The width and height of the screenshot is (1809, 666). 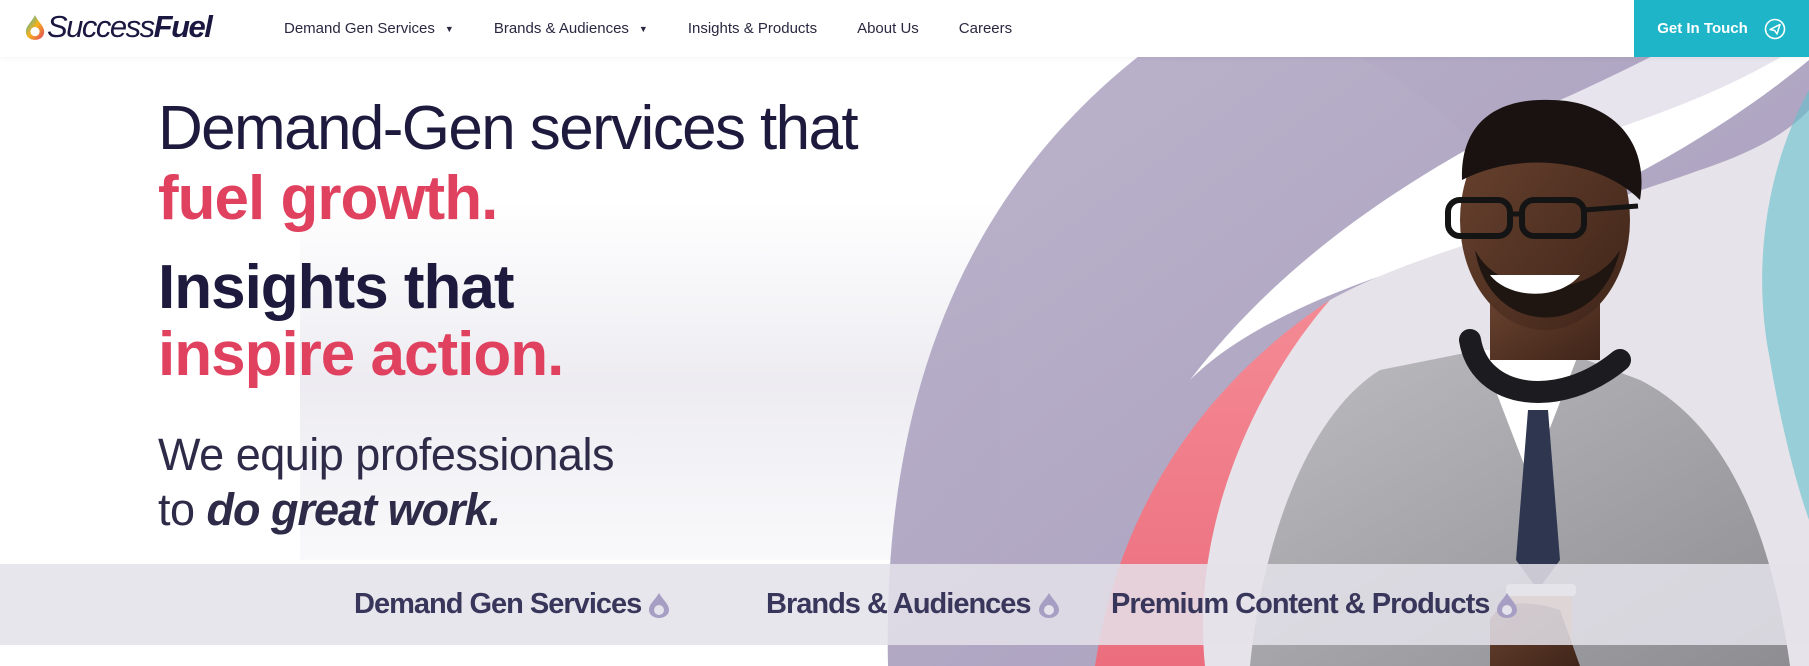 I want to click on nav-item-insights-products: Insights & Products, so click(x=752, y=28).